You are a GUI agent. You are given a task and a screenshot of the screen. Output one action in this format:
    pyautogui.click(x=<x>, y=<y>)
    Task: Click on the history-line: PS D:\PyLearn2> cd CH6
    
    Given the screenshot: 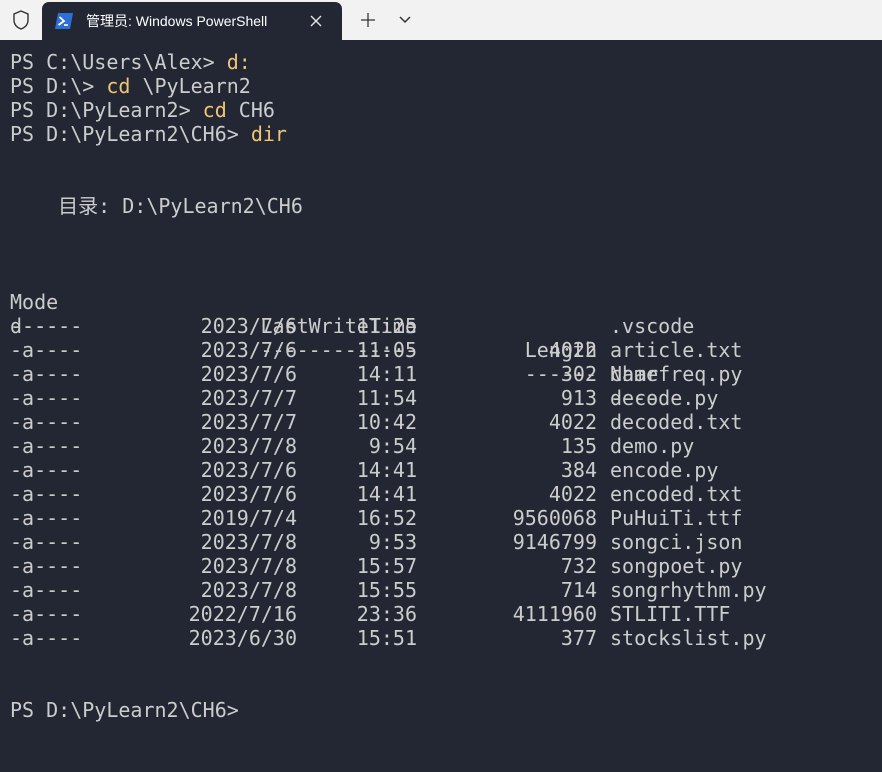 What is the action you would take?
    pyautogui.click(x=142, y=110)
    